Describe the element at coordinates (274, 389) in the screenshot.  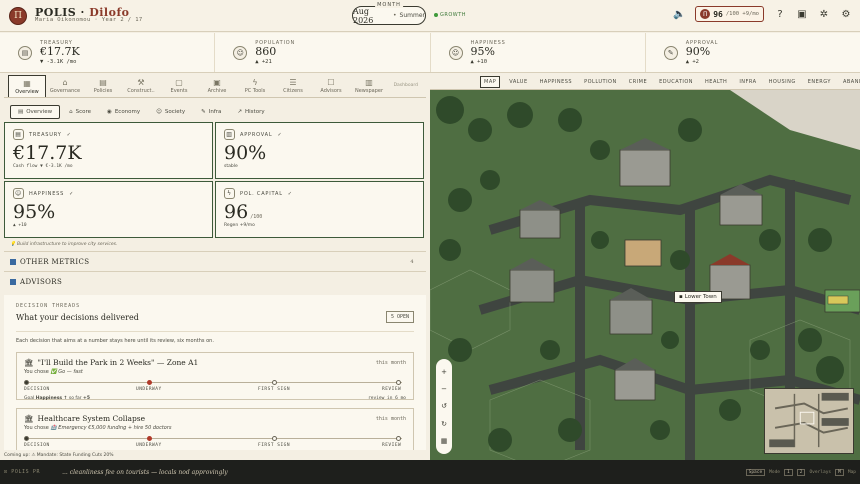
I see `stage-label: FIRST SIGN` at that location.